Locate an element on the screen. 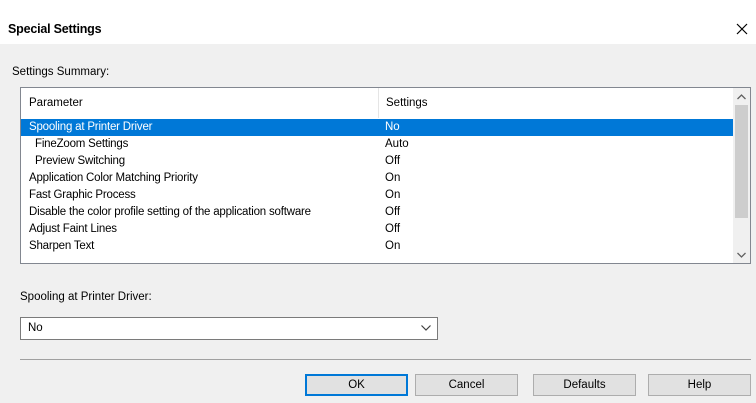  scroll-up-button is located at coordinates (741, 96).